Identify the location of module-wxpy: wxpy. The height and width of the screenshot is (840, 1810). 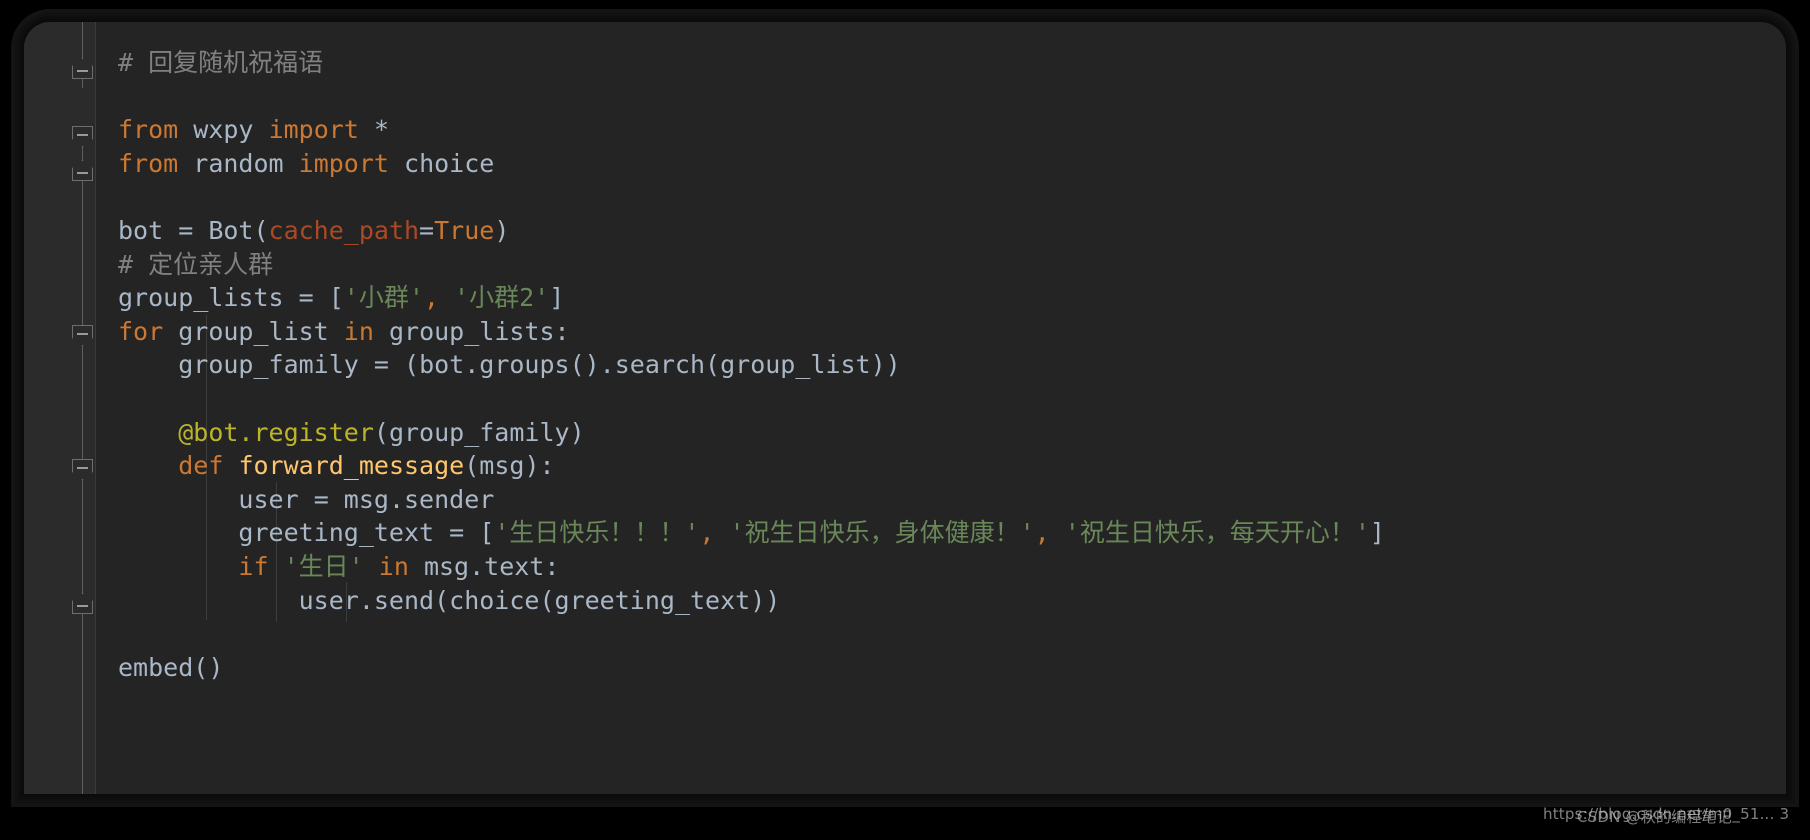
(223, 130).